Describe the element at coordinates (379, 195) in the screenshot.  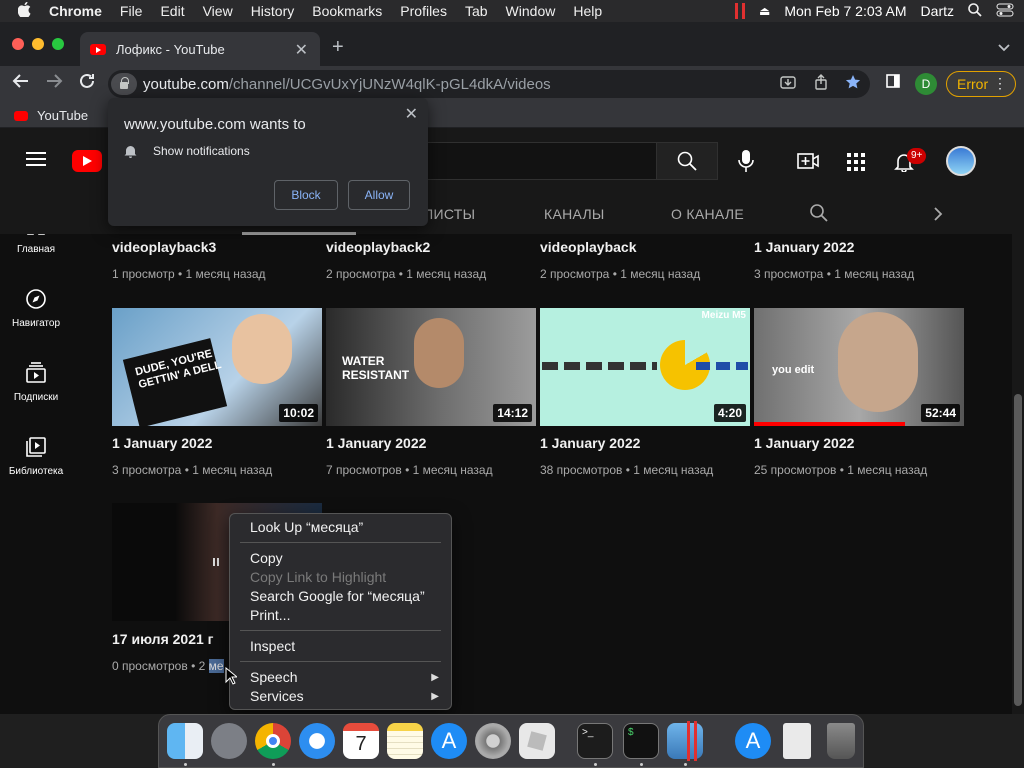
I see `allow-button: Allow` at that location.